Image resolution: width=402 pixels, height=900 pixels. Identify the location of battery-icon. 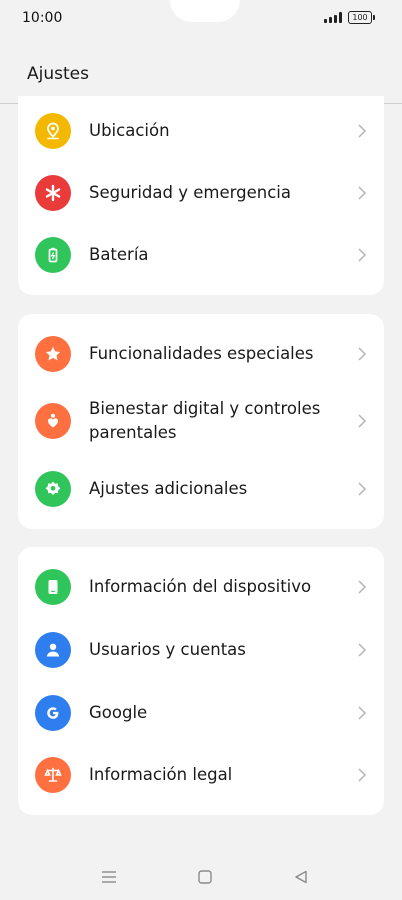
(53, 255).